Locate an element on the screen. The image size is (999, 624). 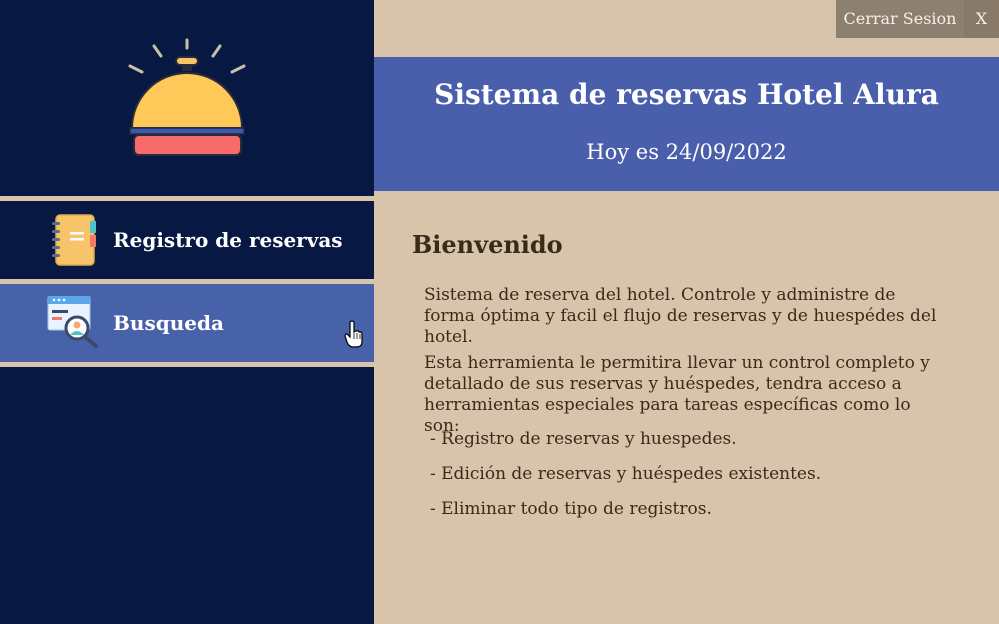
sidebar-item-label: Registro de reservas is located at coordinates (228, 240).